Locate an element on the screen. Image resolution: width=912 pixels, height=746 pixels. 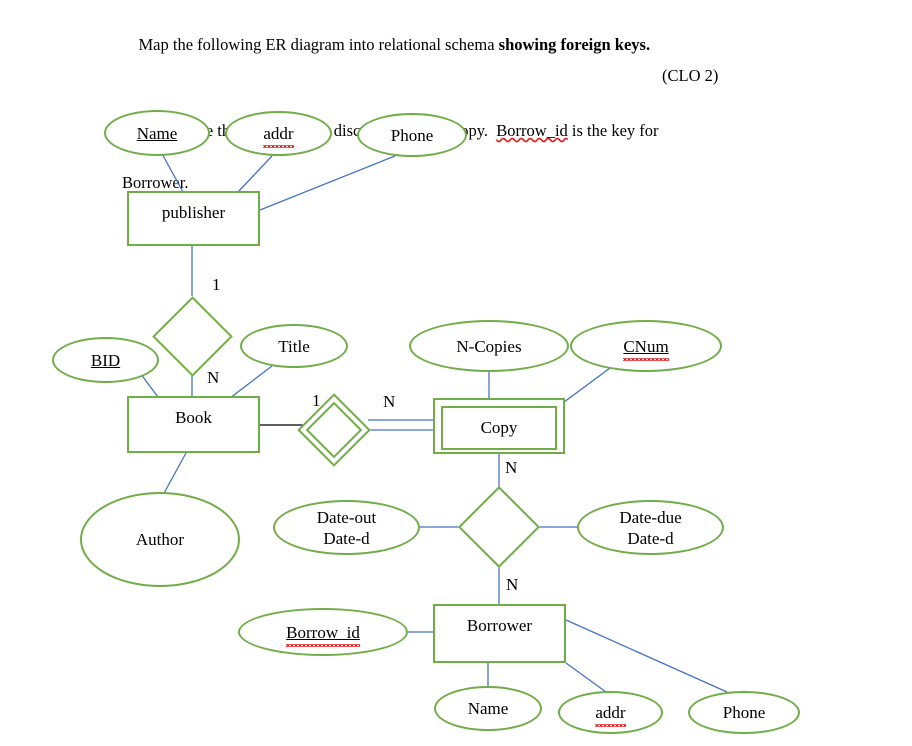
wire-publisher-phone is located at coordinates (327, 183).